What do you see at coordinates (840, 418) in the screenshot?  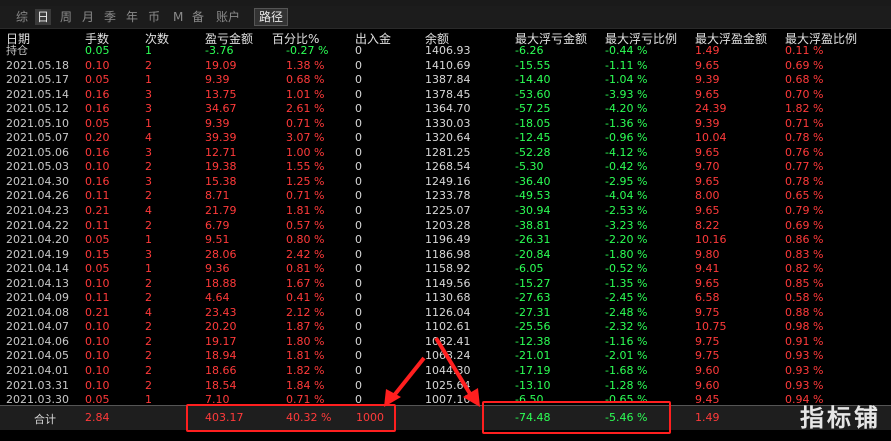 I see `watermark-logo: 指标铺` at bounding box center [840, 418].